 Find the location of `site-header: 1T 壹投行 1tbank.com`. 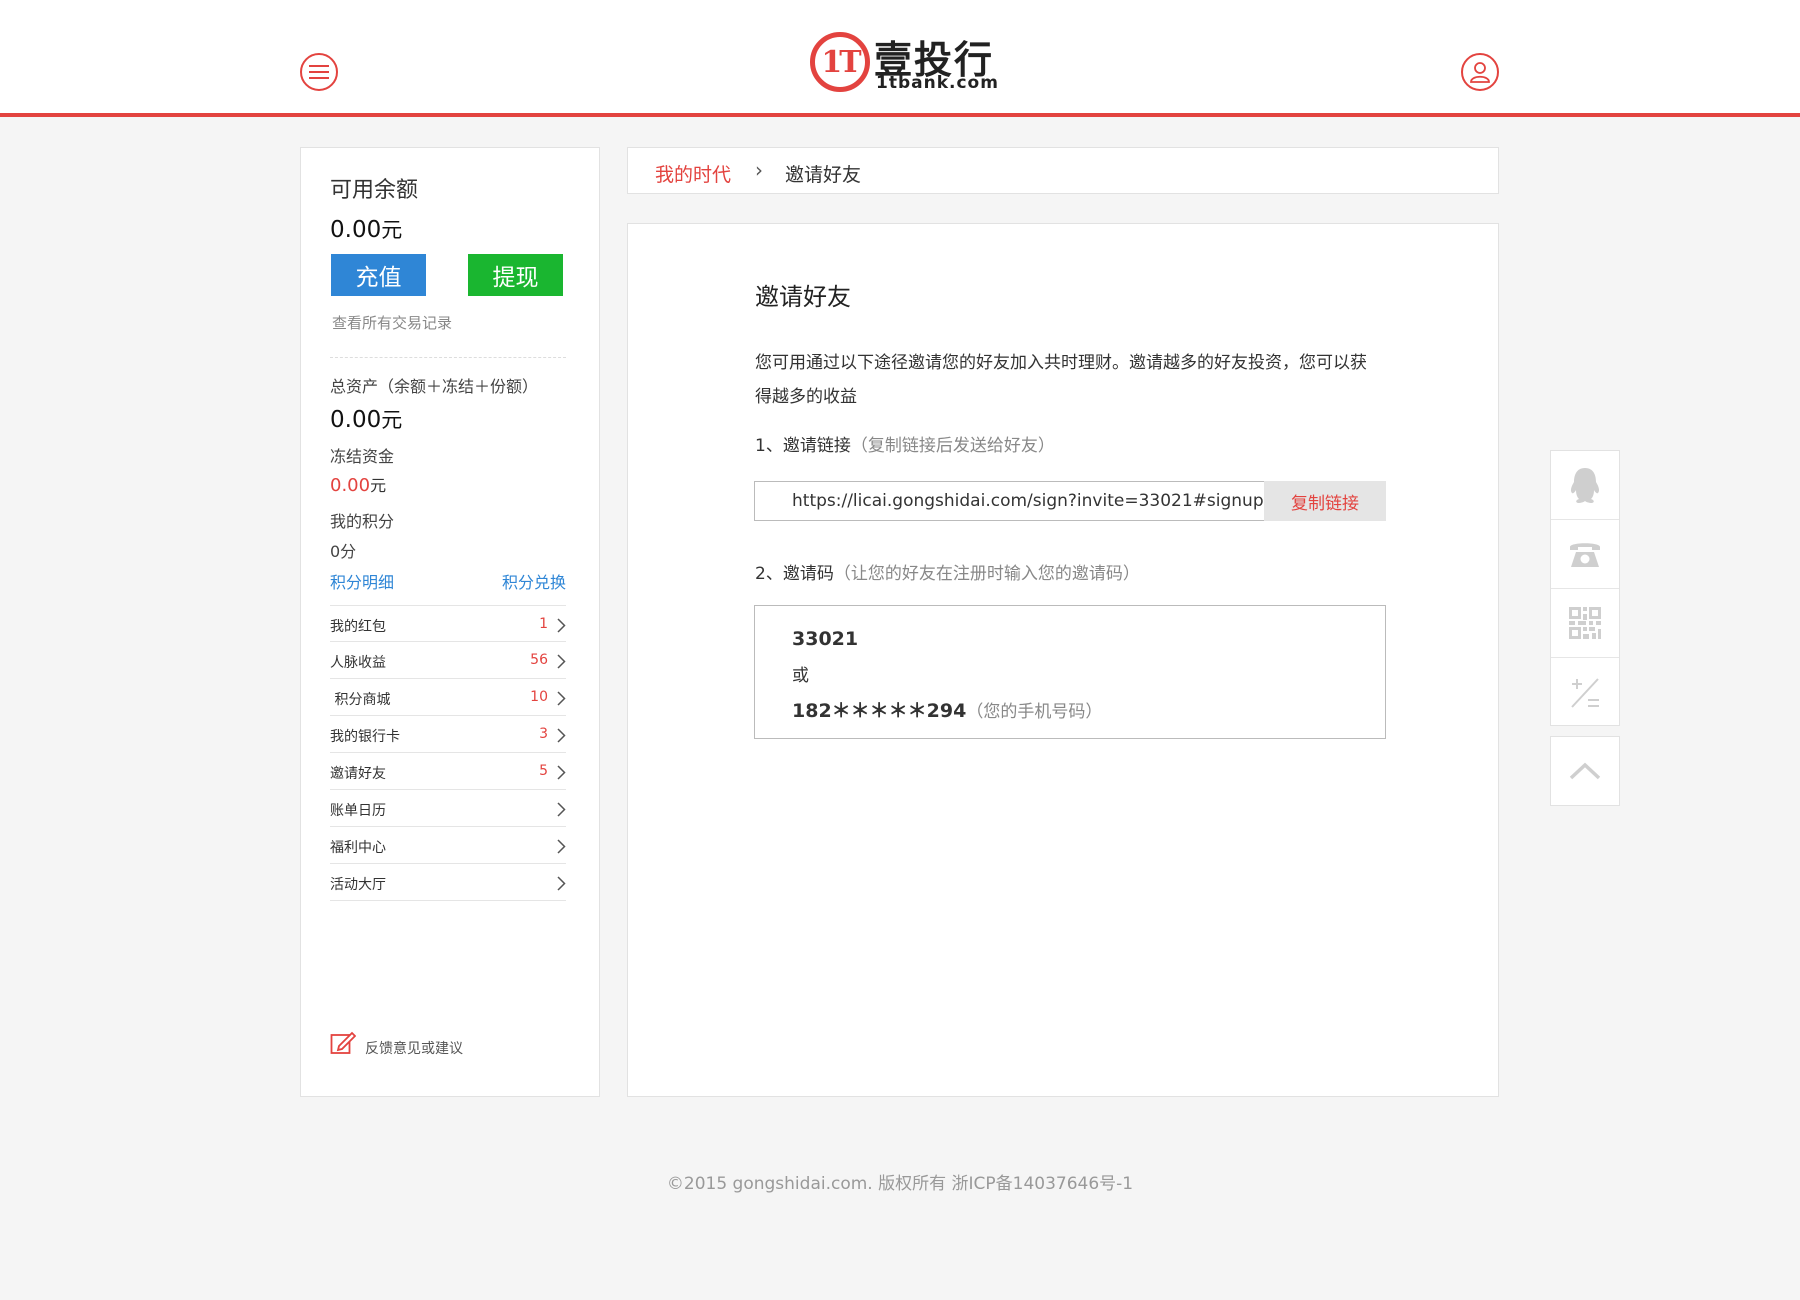

site-header: 1T 壹投行 1tbank.com is located at coordinates (900, 58).